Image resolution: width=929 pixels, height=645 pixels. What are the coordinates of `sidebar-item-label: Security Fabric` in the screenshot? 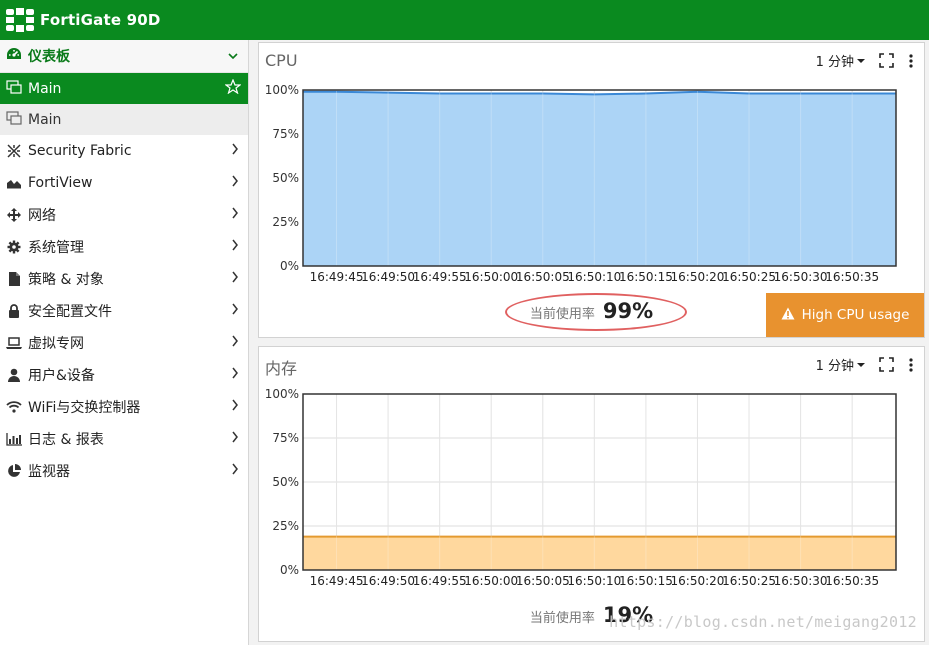 It's located at (80, 151).